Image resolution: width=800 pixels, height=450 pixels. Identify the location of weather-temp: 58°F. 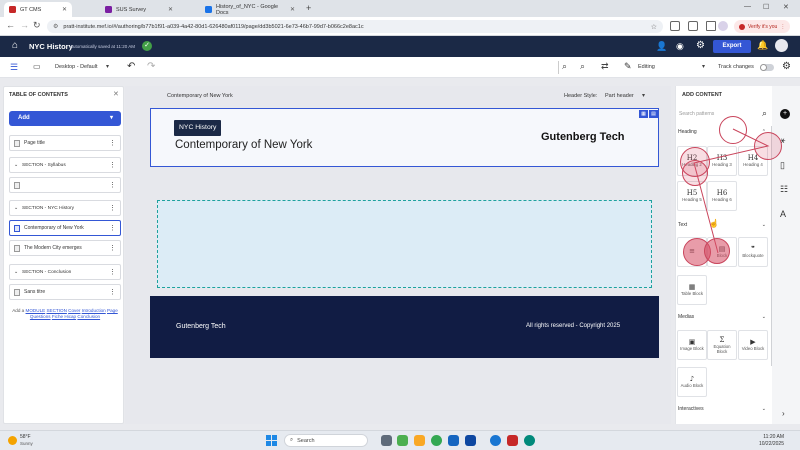
(25, 437).